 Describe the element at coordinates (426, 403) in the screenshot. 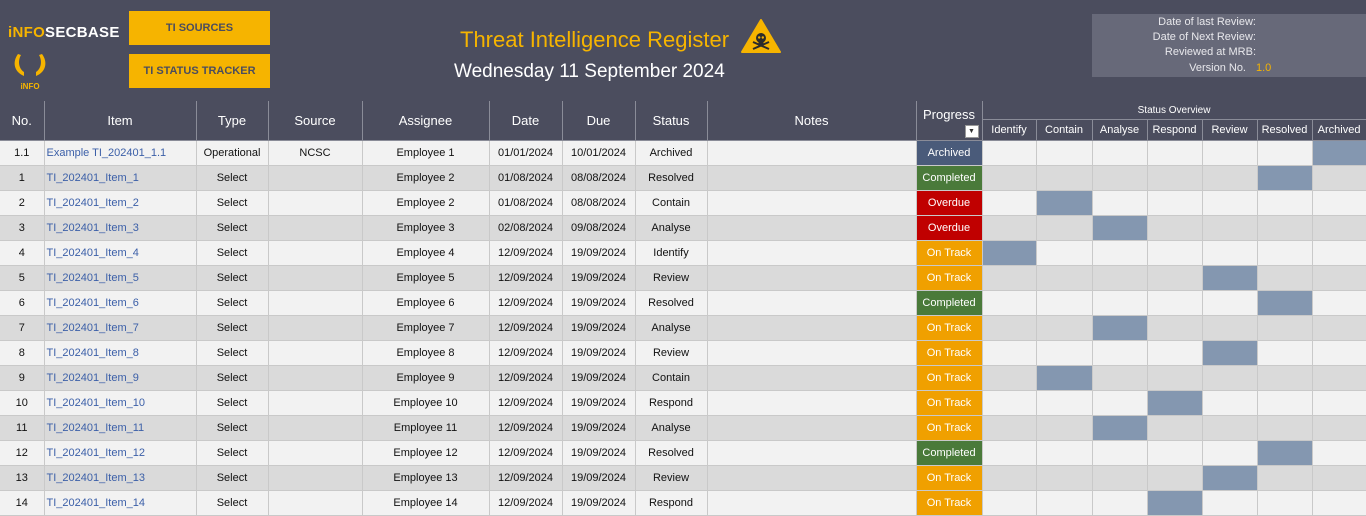

I see `cell-assignee: Employee 10` at that location.